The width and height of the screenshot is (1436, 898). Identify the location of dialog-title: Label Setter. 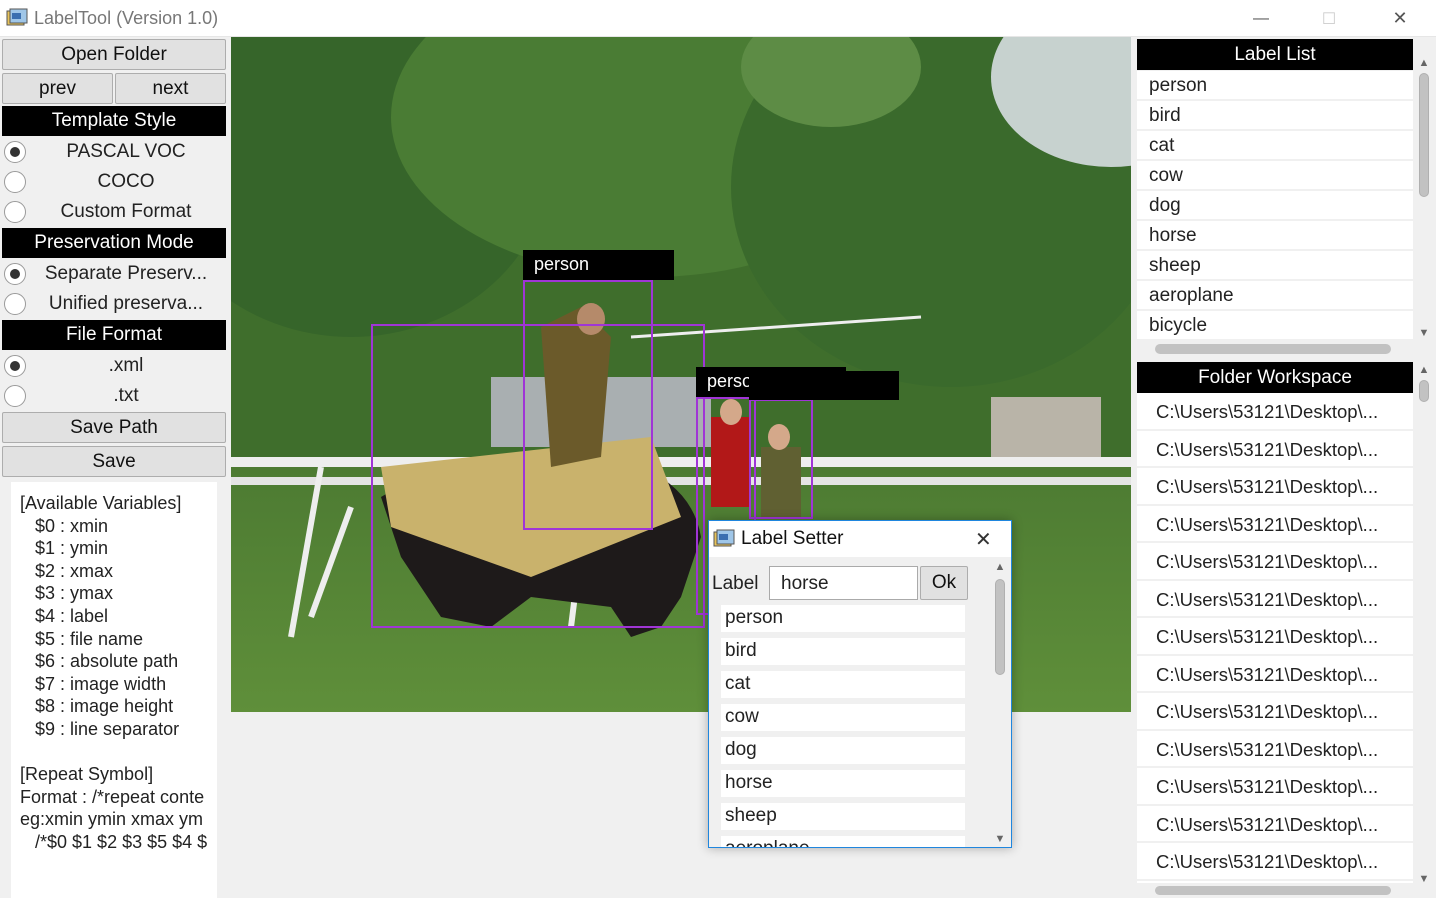
(792, 538).